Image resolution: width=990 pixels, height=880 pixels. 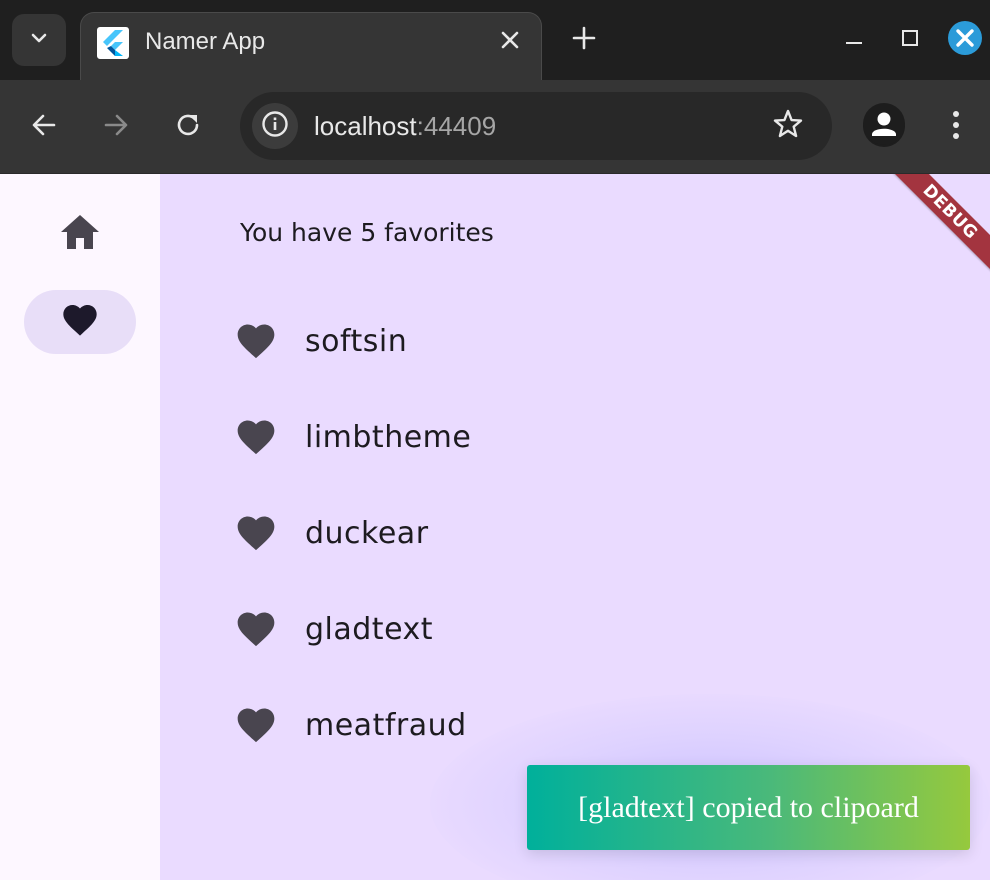 I want to click on url-host: localhost, so click(x=365, y=126).